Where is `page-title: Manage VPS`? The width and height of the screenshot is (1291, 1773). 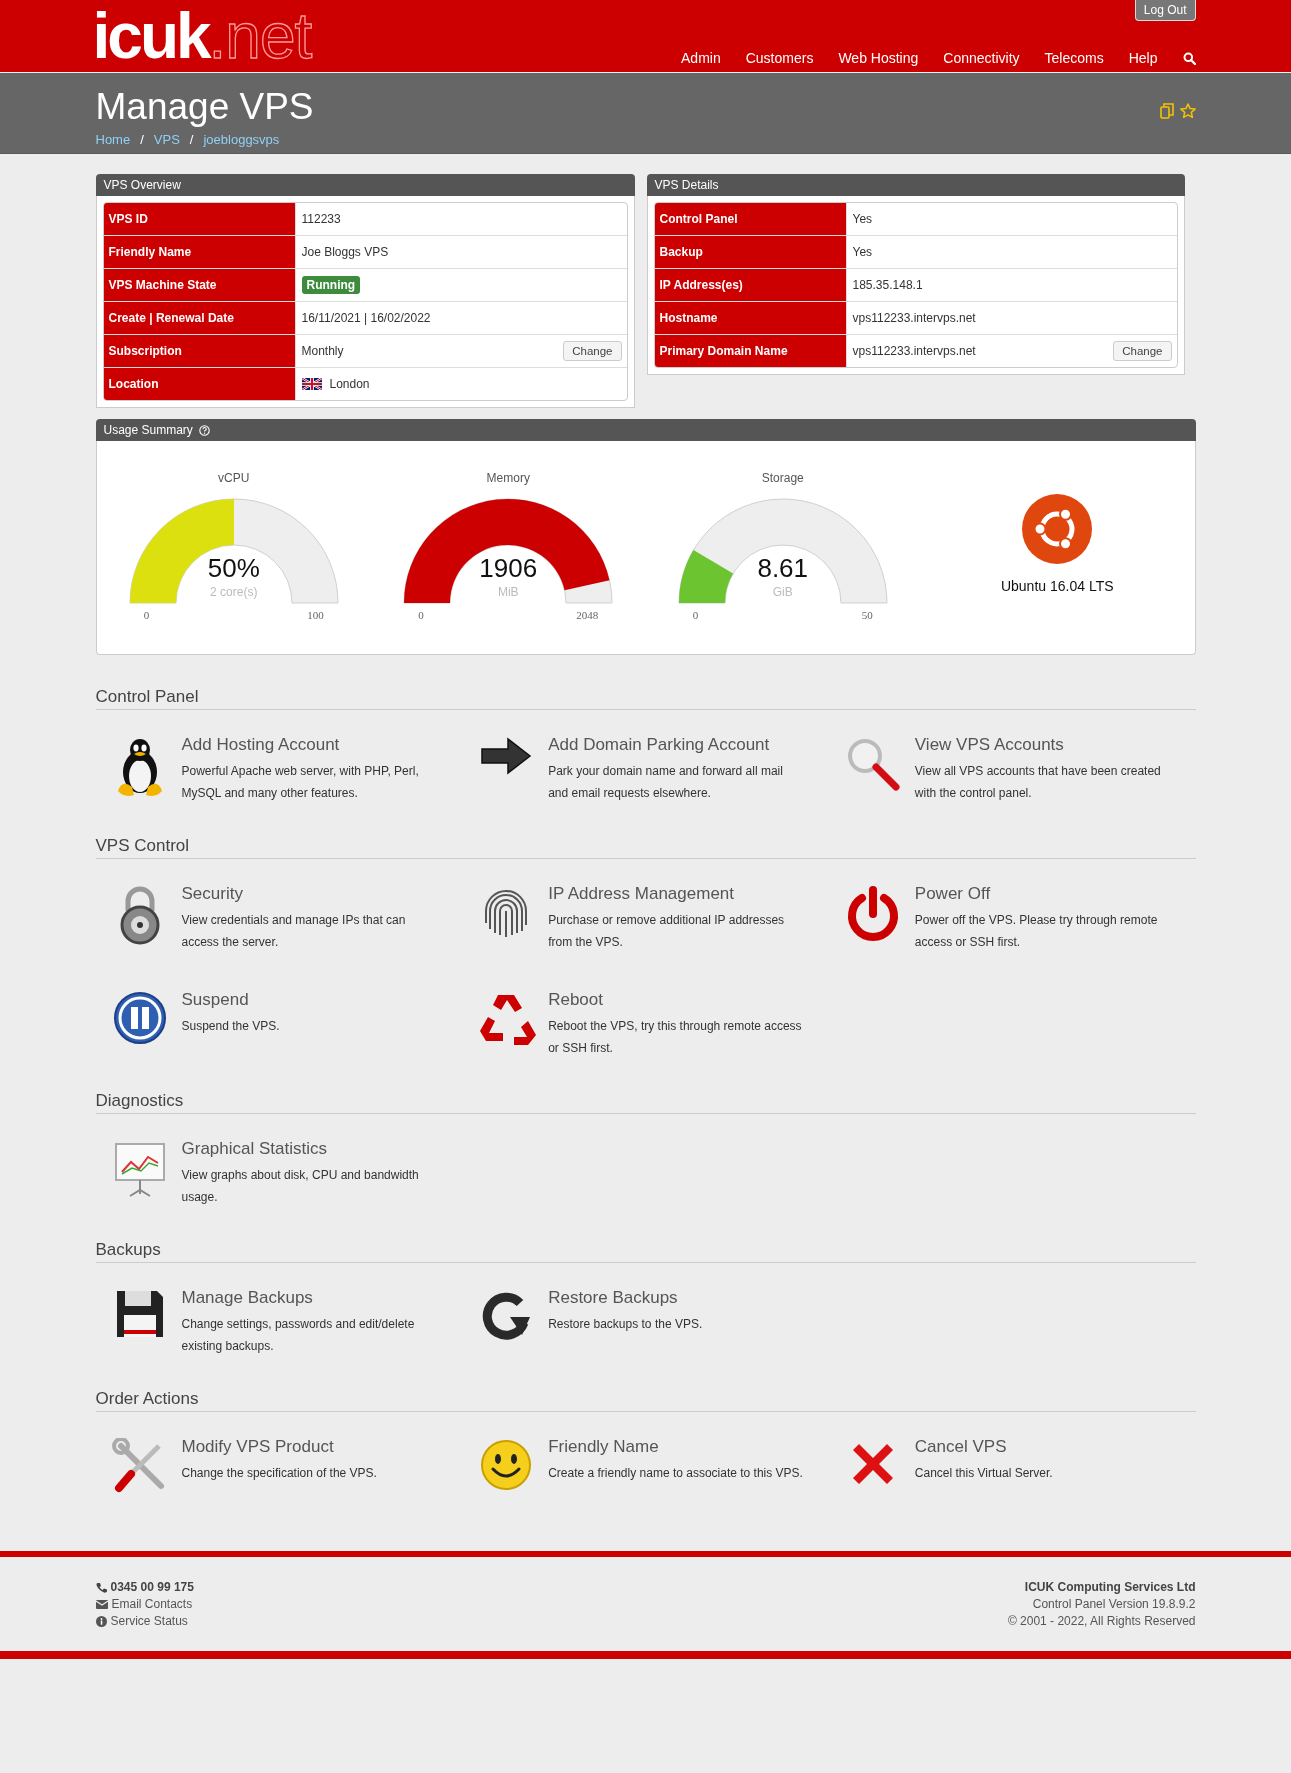 page-title: Manage VPS is located at coordinates (204, 106).